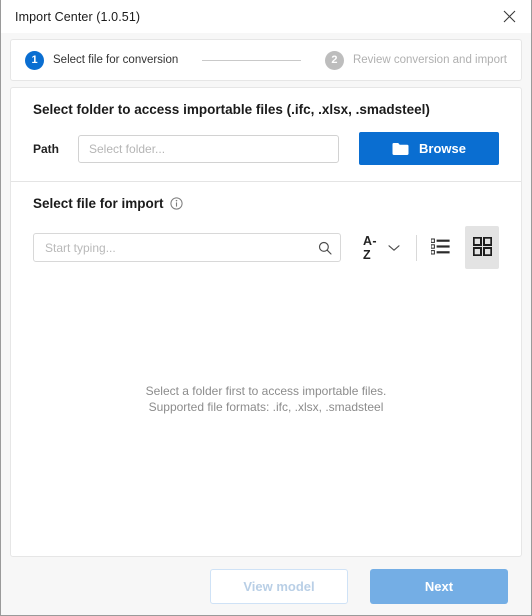 The height and width of the screenshot is (616, 532). Describe the element at coordinates (116, 60) in the screenshot. I see `step-1-label: Select file for conversion` at that location.